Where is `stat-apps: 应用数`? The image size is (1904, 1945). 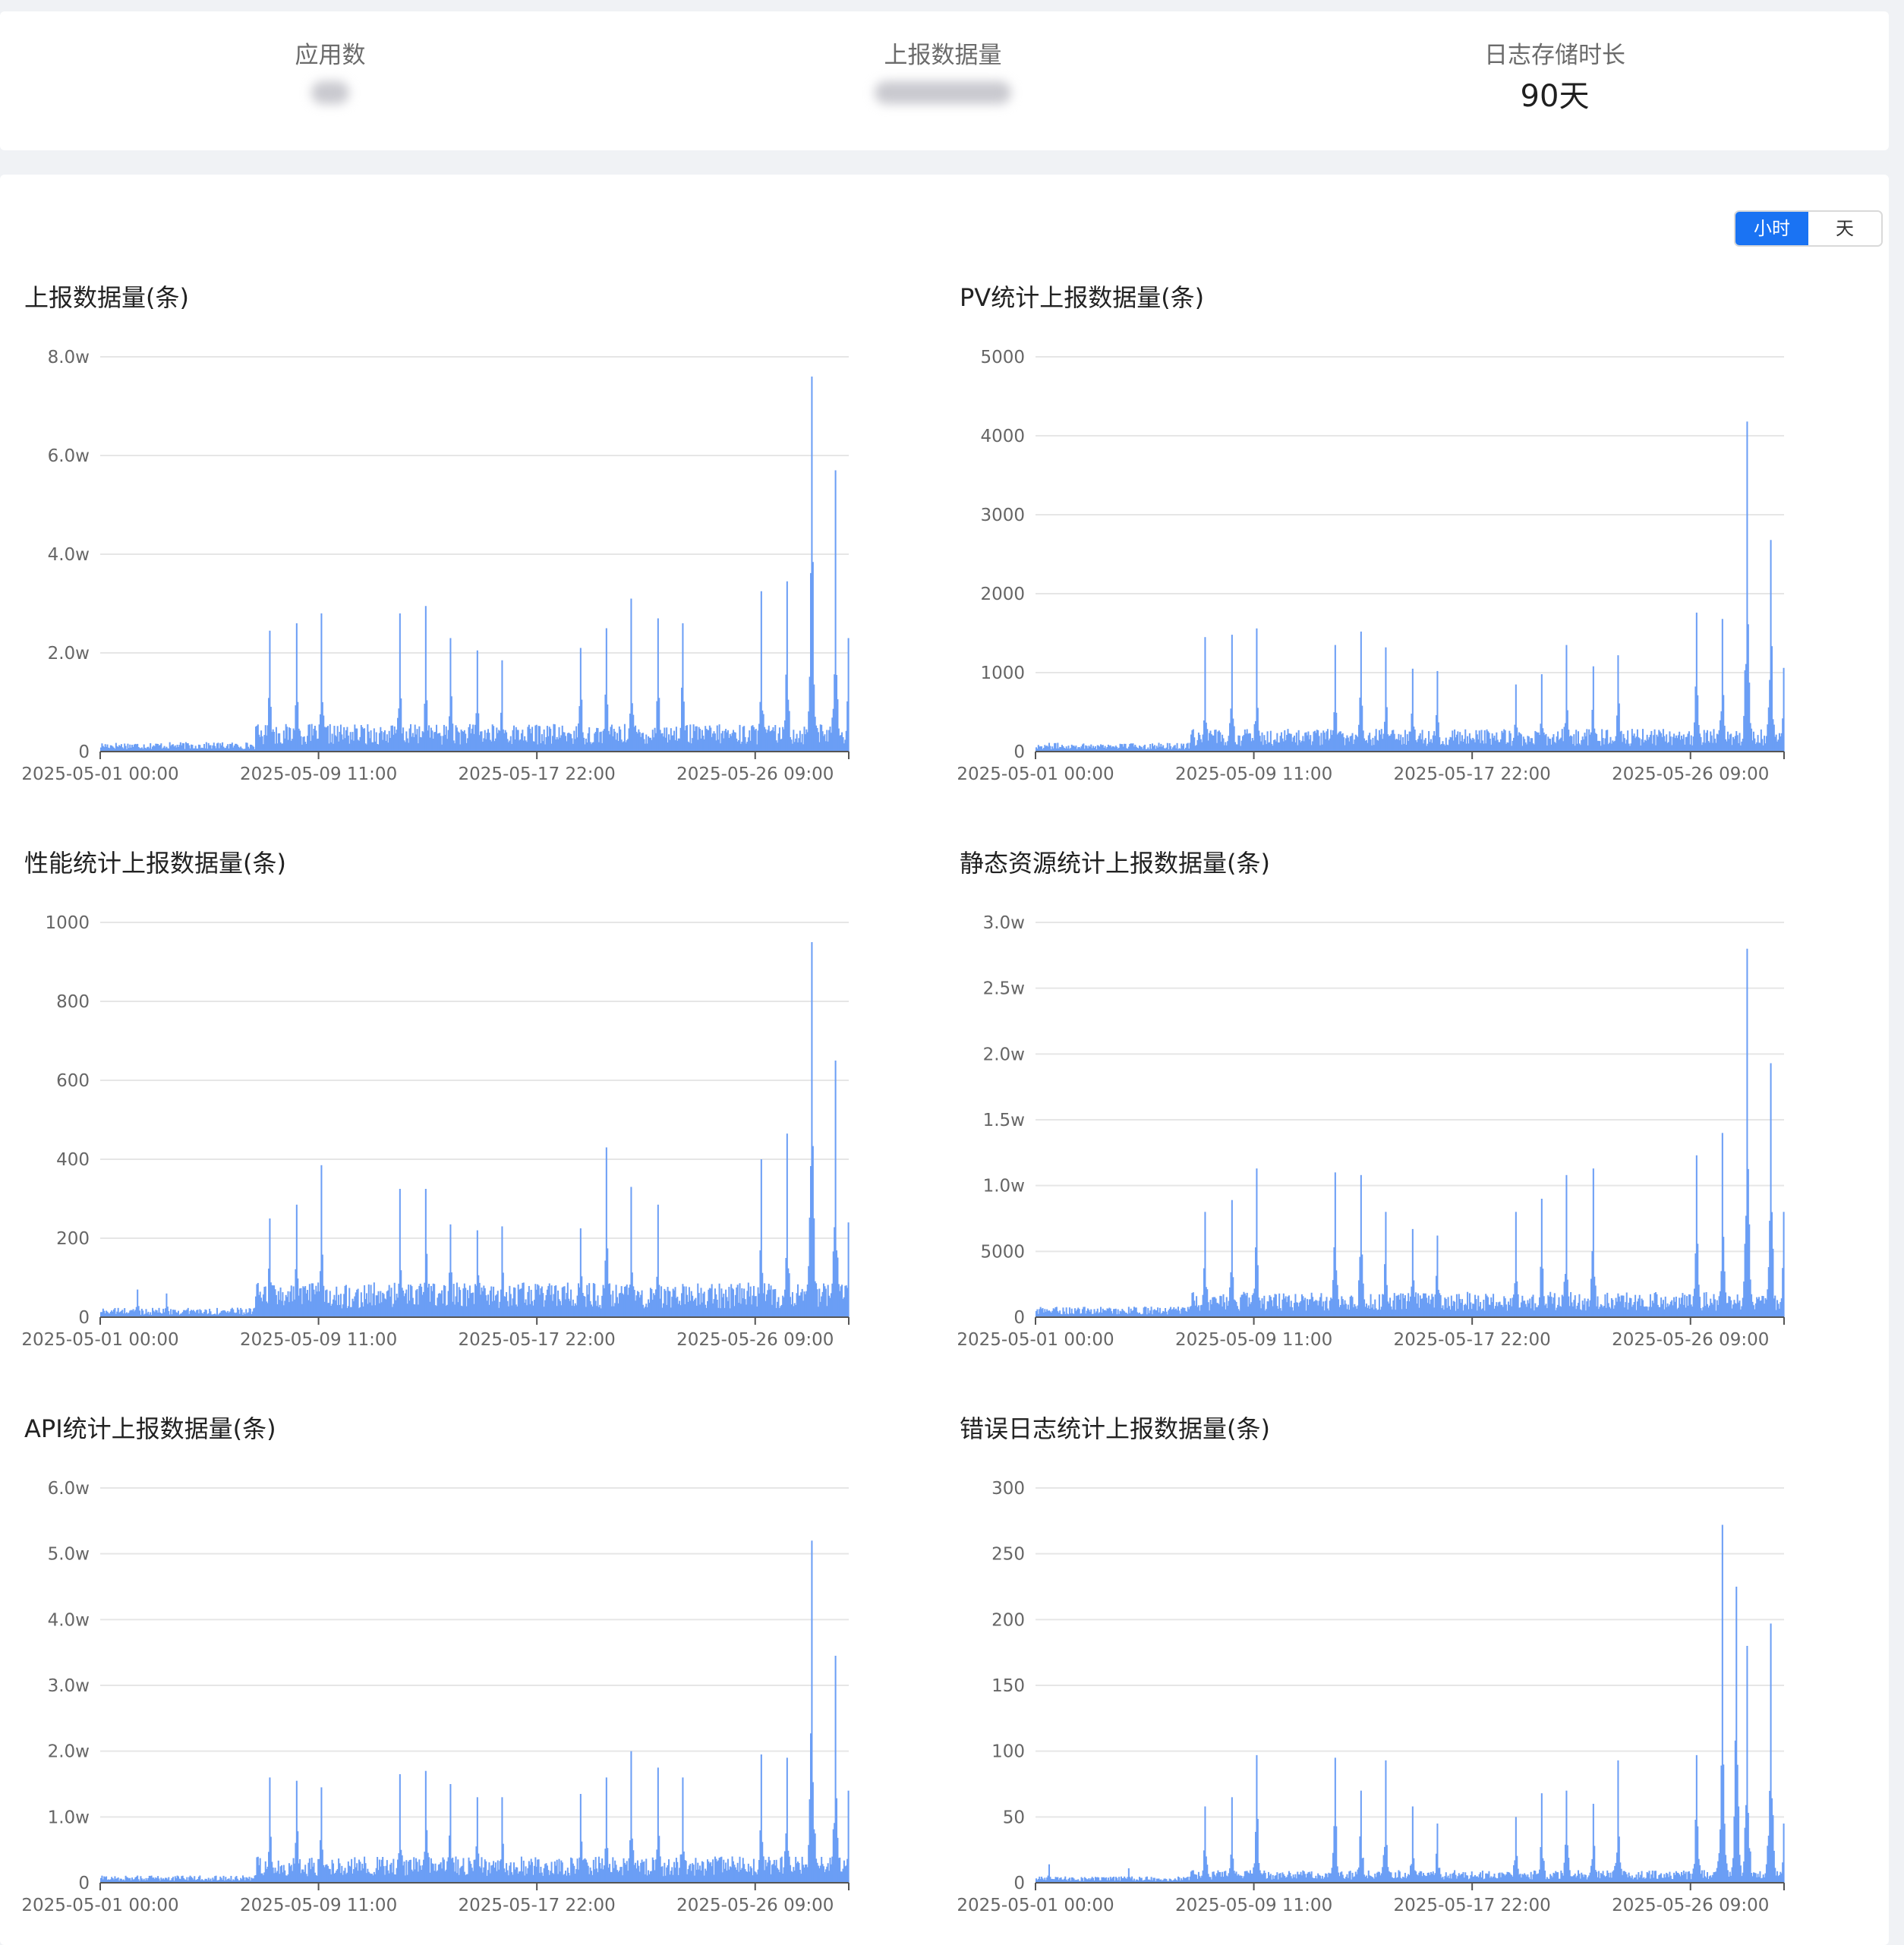
stat-apps: 应用数 is located at coordinates (330, 73).